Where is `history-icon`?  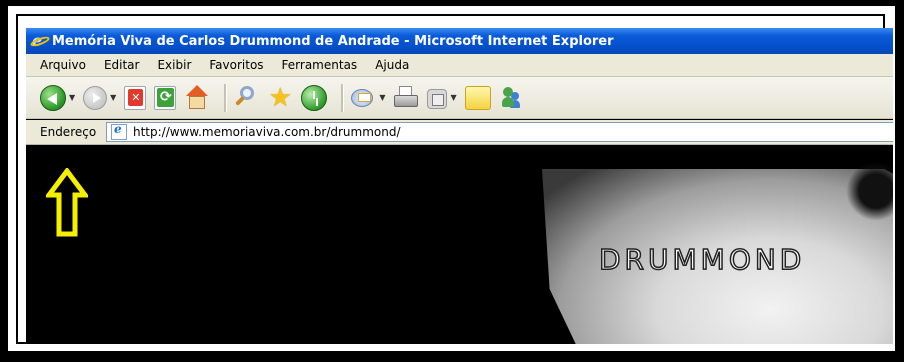 history-icon is located at coordinates (314, 97).